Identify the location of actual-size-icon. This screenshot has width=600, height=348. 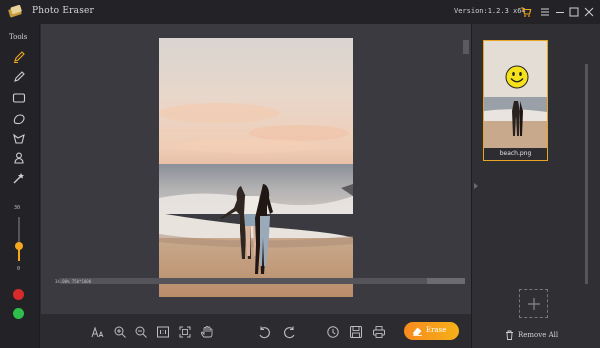
(163, 332).